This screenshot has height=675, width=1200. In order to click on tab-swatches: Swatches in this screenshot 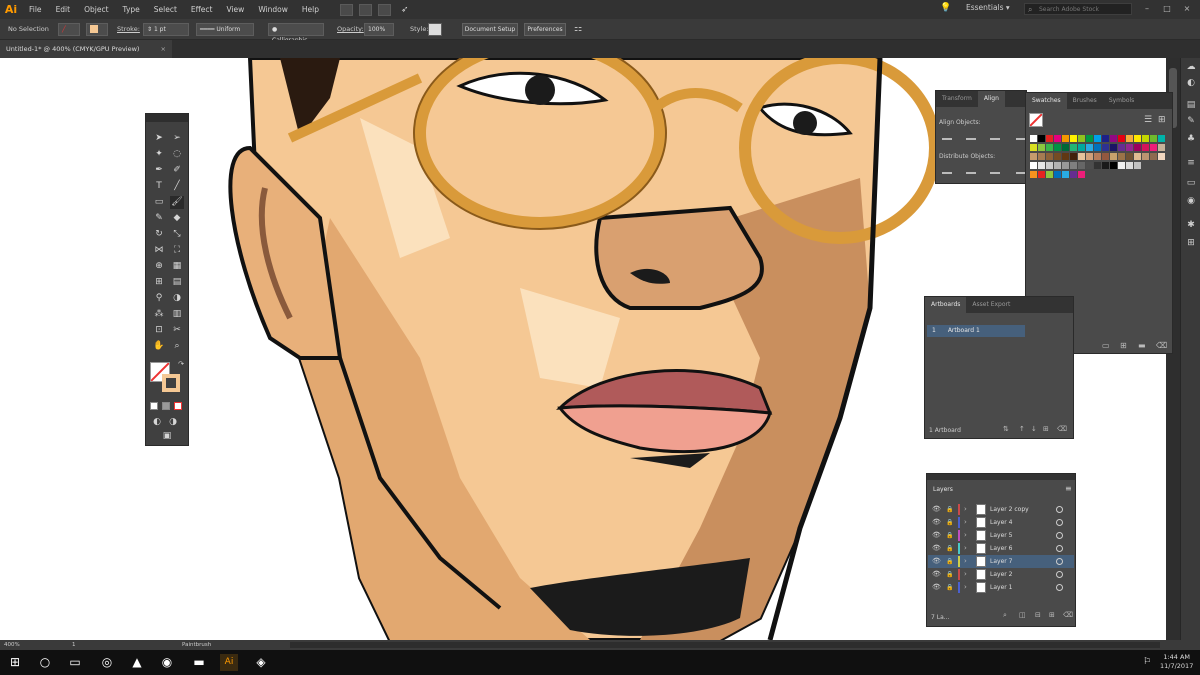, I will do `click(1046, 101)`.